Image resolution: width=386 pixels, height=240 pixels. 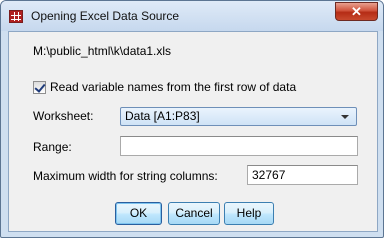 I want to click on range-label: Range:, so click(x=52, y=147).